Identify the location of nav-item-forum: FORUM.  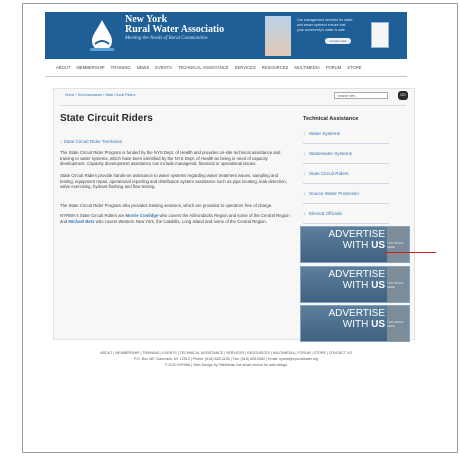
(333, 67).